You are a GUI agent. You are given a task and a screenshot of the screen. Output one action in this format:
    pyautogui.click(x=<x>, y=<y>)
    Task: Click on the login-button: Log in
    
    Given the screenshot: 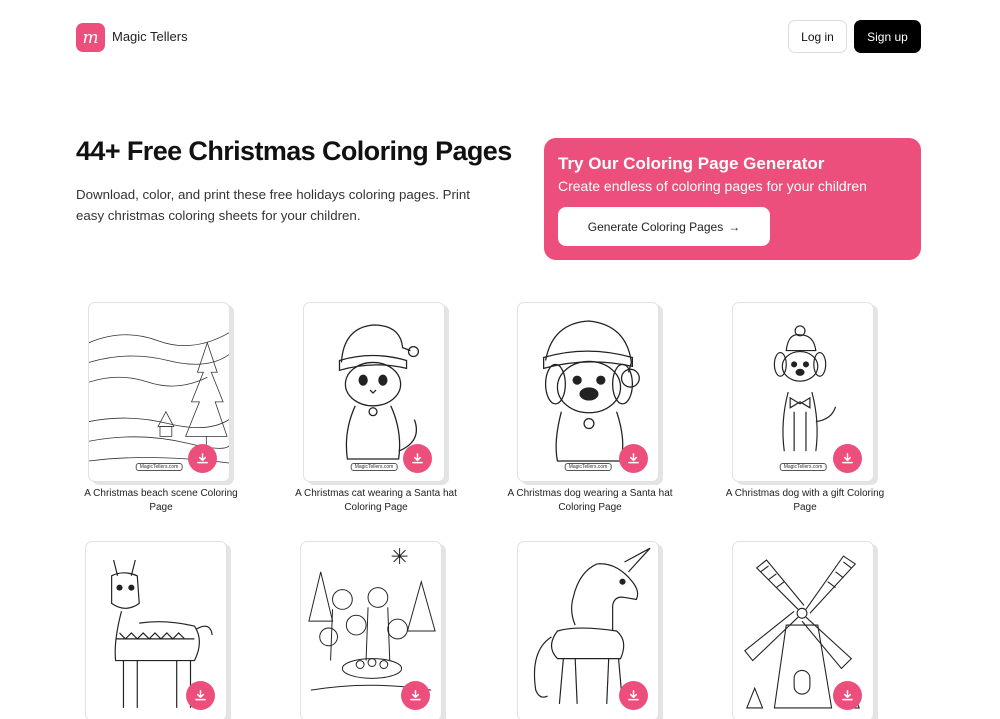 What is the action you would take?
    pyautogui.click(x=817, y=36)
    